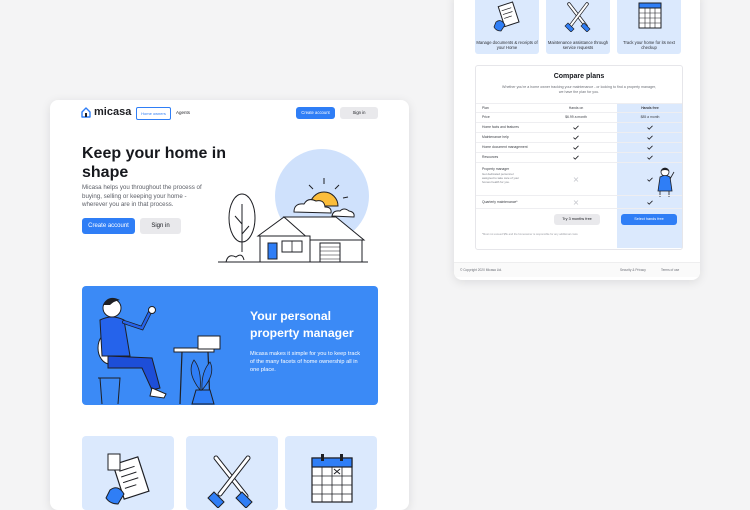 This screenshot has width=750, height=510. Describe the element at coordinates (650, 108) in the screenshot. I see `header-hands-free: Hands free` at that location.